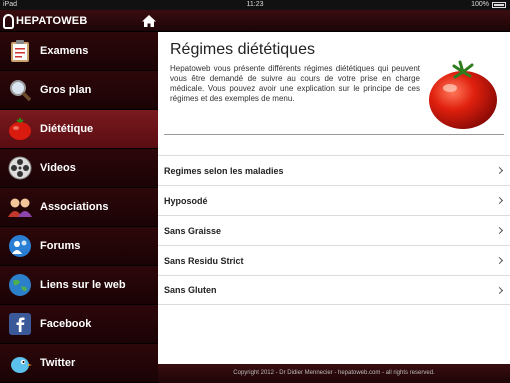 This screenshot has height=383, width=510. What do you see at coordinates (79, 168) in the screenshot?
I see `sidebar-item-videos: Videos` at bounding box center [79, 168].